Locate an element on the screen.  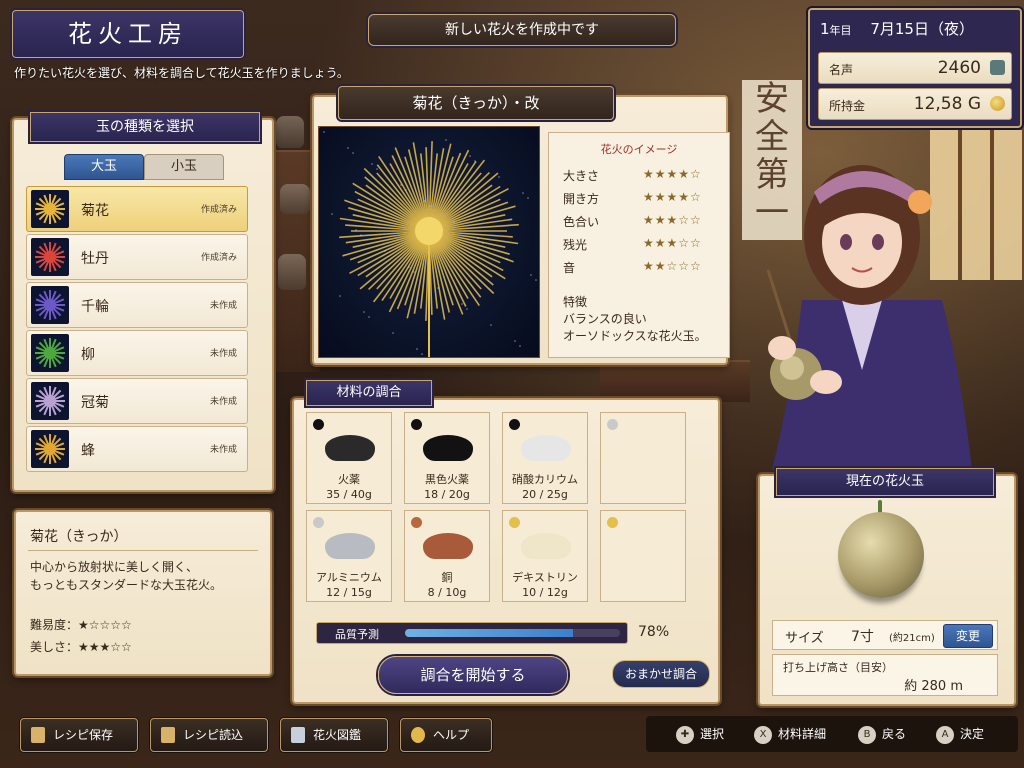
mix-title: 材料の調合 is located at coordinates (369, 393).